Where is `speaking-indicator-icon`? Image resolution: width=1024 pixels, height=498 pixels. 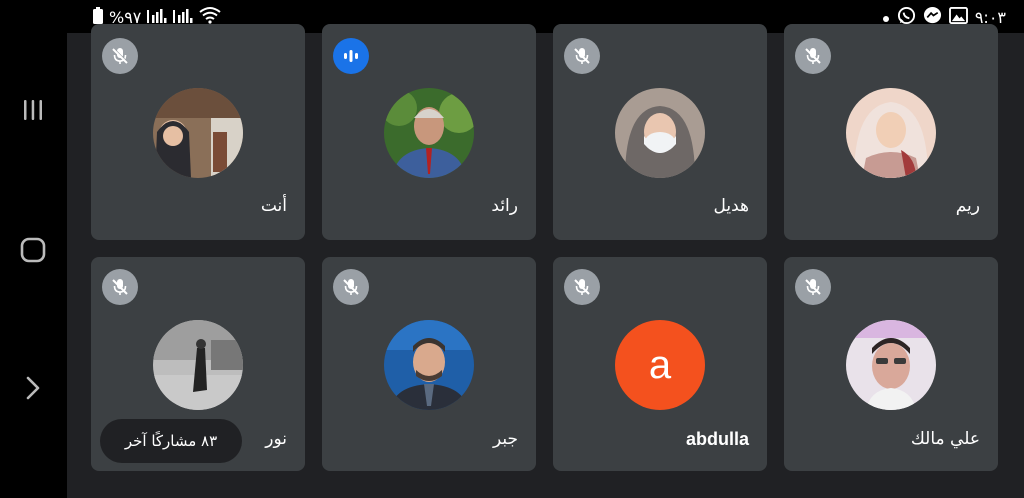 speaking-indicator-icon is located at coordinates (351, 56).